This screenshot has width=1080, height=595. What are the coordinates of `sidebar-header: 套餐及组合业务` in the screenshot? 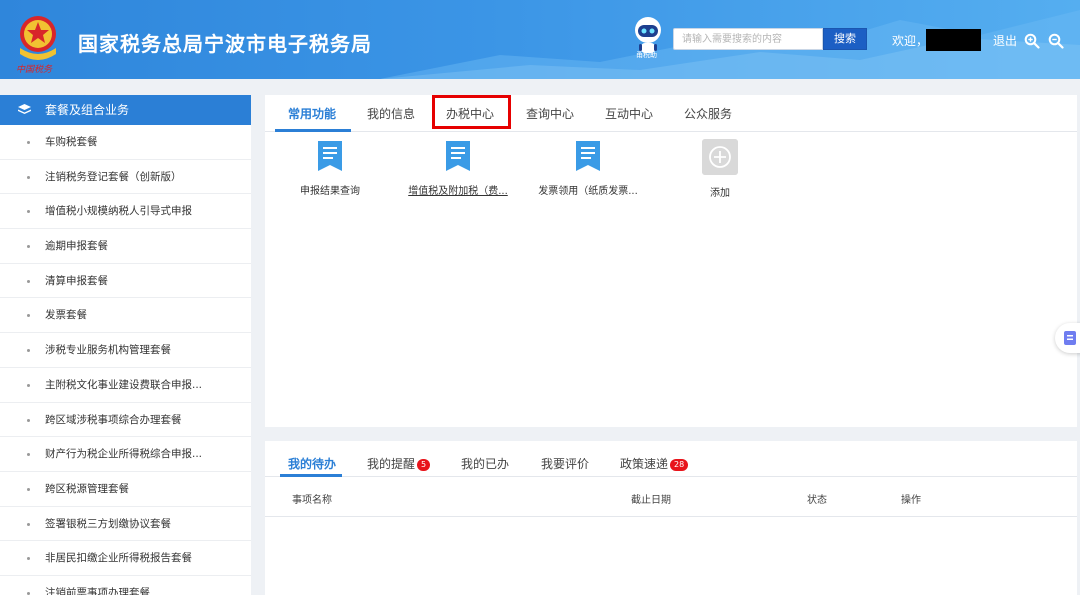 It's located at (125, 110).